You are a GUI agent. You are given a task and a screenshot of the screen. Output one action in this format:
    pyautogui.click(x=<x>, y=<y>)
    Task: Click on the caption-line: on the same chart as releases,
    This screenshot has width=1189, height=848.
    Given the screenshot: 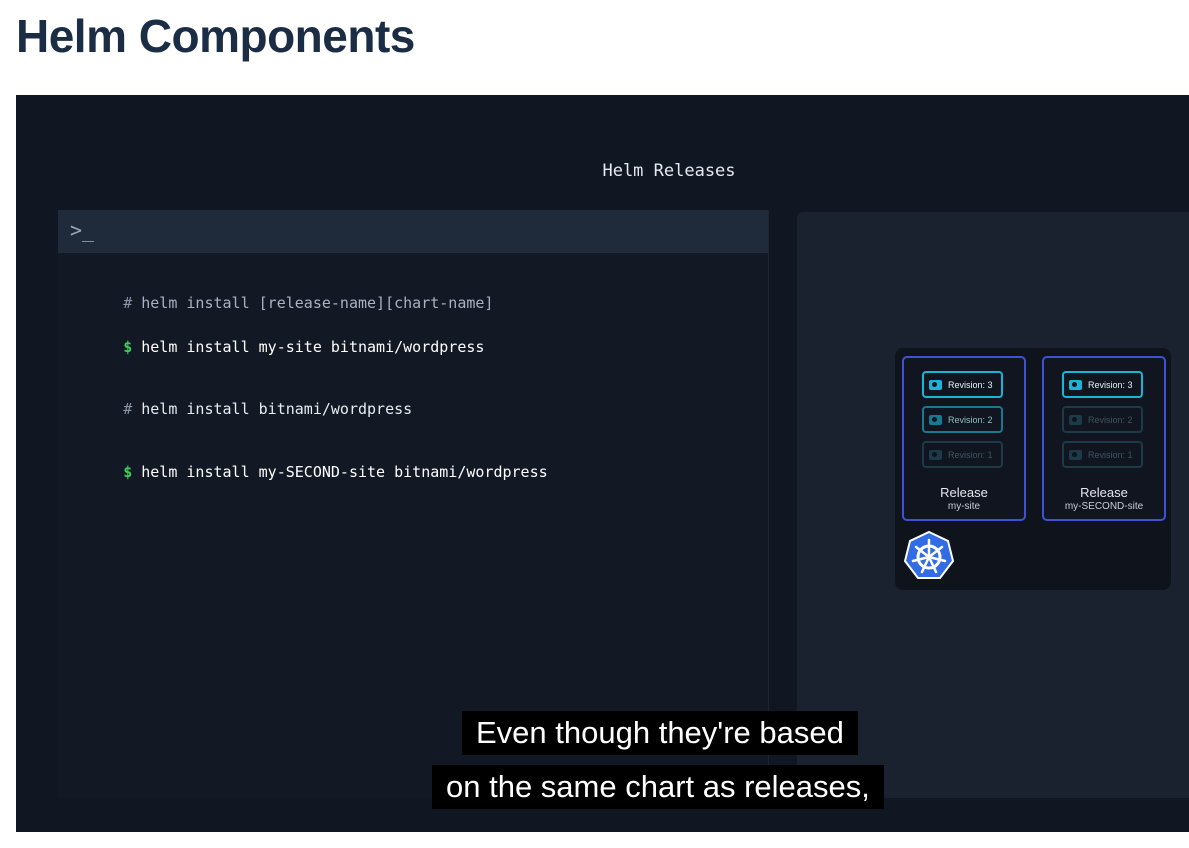 What is the action you would take?
    pyautogui.click(x=658, y=787)
    